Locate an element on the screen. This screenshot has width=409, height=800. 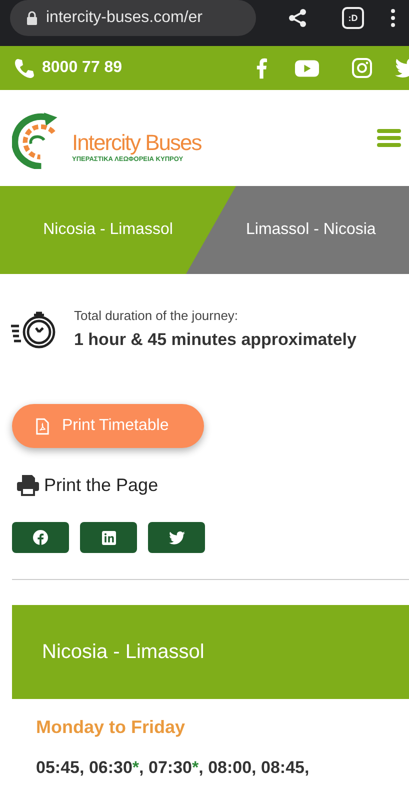
twitter-share-button is located at coordinates (176, 537).